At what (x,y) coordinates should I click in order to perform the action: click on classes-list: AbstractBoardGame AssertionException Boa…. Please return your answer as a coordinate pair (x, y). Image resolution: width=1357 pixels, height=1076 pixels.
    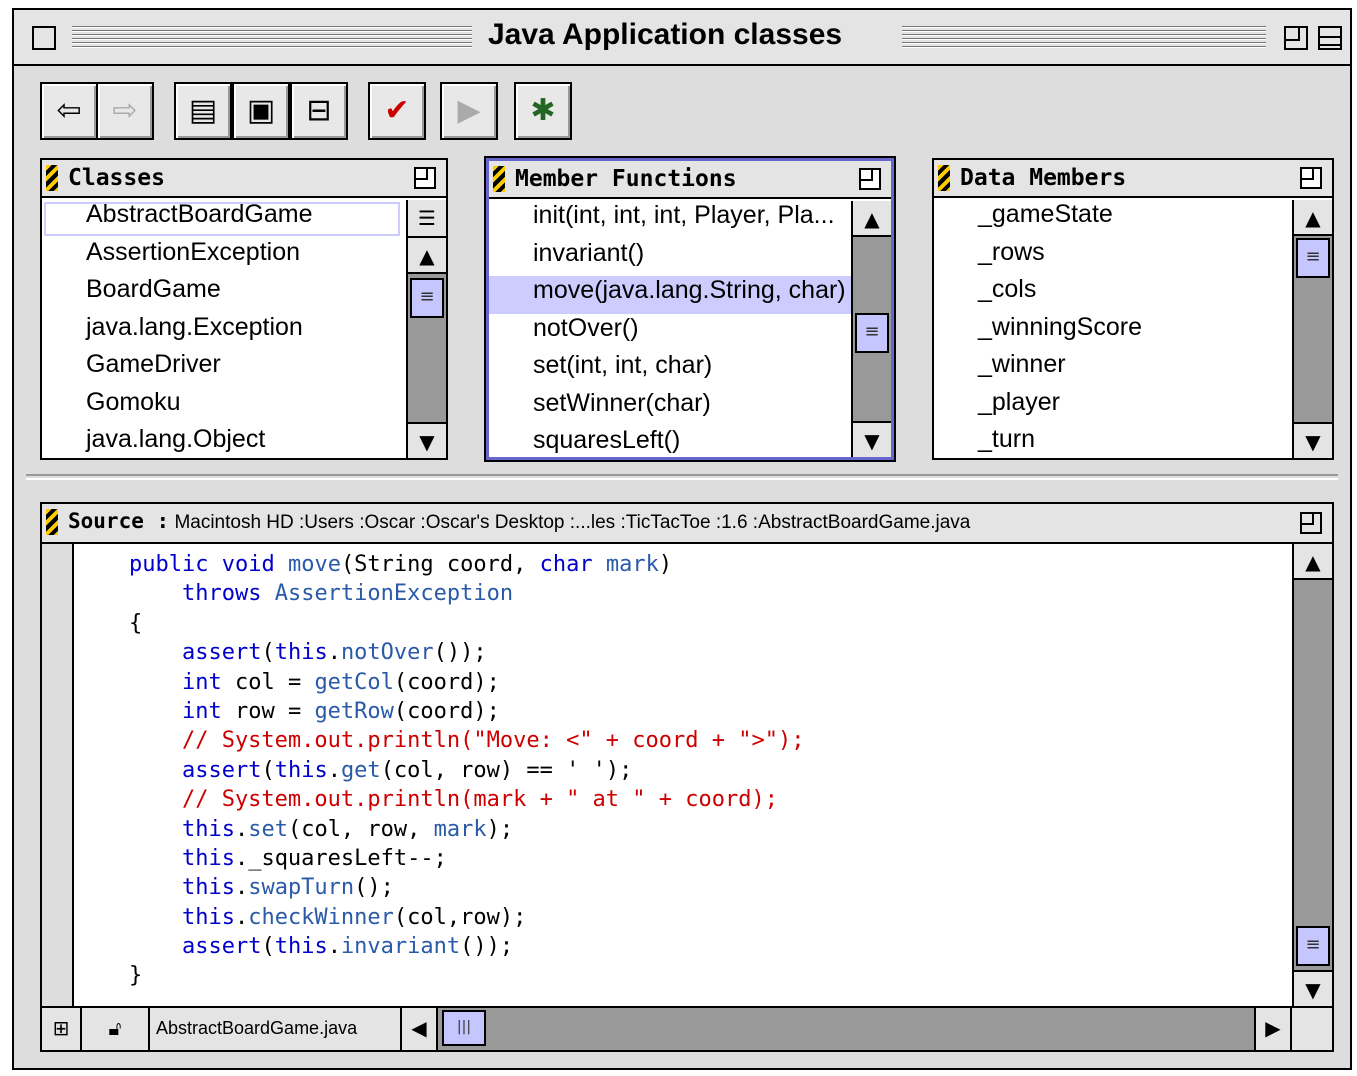
    Looking at the image, I should click on (224, 329).